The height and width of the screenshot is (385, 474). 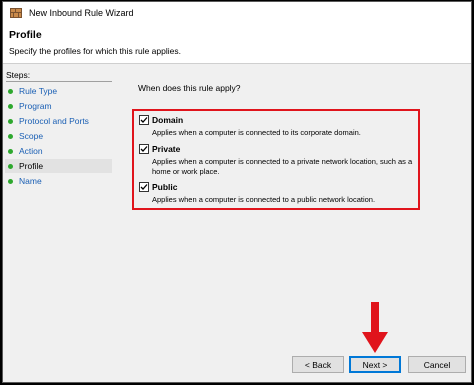 What do you see at coordinates (35, 106) in the screenshot?
I see `sidebar-item-label: Program` at bounding box center [35, 106].